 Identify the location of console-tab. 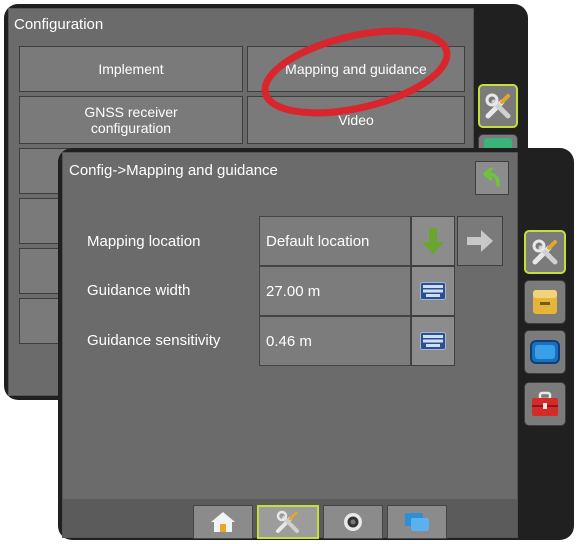
(545, 302).